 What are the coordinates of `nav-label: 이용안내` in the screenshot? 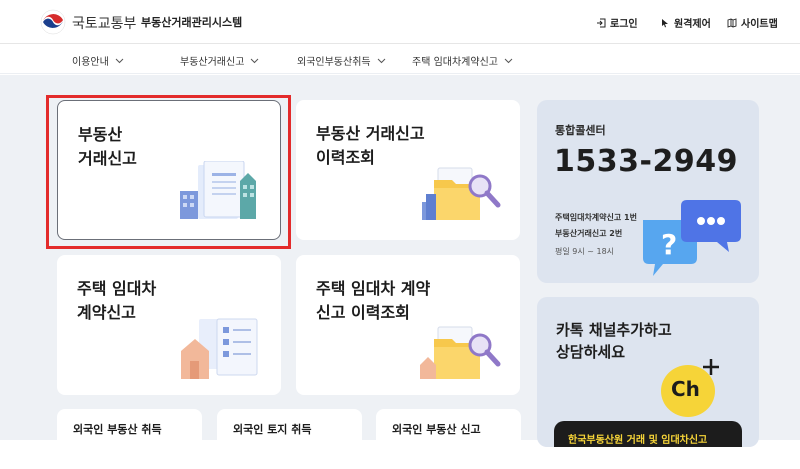 It's located at (90, 62).